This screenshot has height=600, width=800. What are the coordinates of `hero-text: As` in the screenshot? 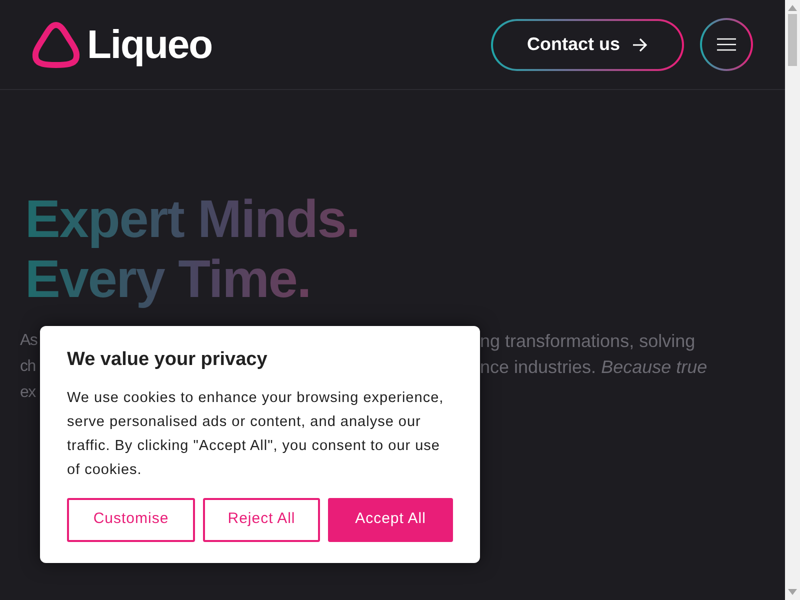 It's located at (29, 341).